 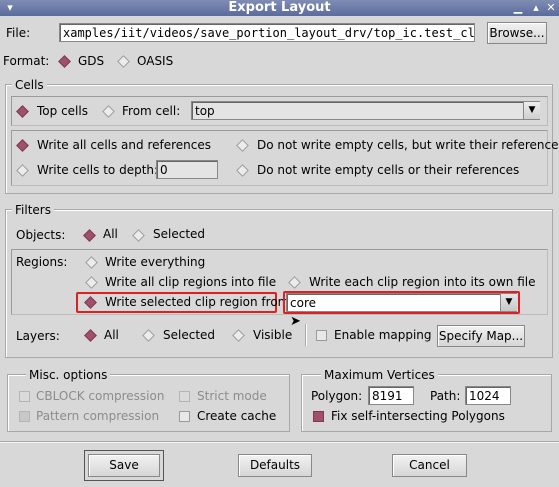 I want to click on write-each-clip-label: Write each clip region into its own file, so click(x=422, y=282).